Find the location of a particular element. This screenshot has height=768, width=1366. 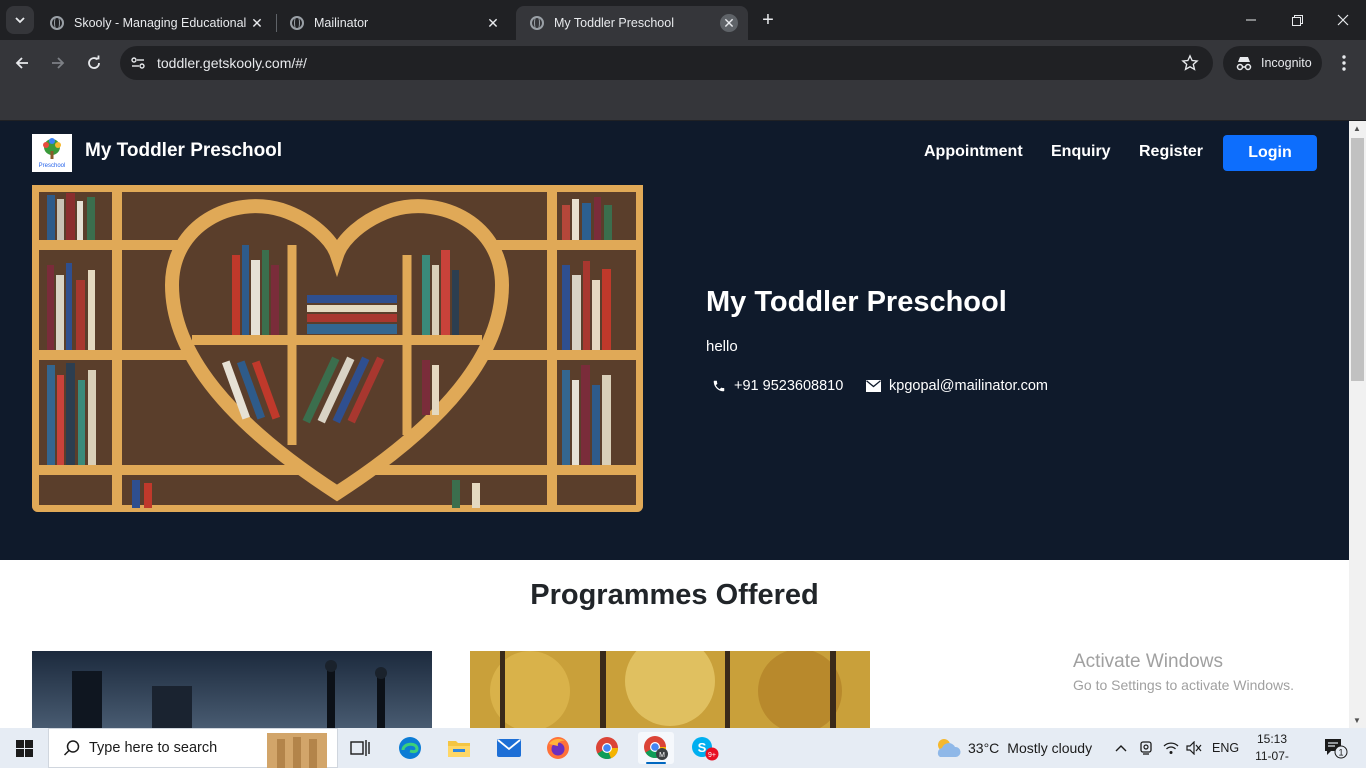

incognito-indicator: Incognito is located at coordinates (1272, 63).